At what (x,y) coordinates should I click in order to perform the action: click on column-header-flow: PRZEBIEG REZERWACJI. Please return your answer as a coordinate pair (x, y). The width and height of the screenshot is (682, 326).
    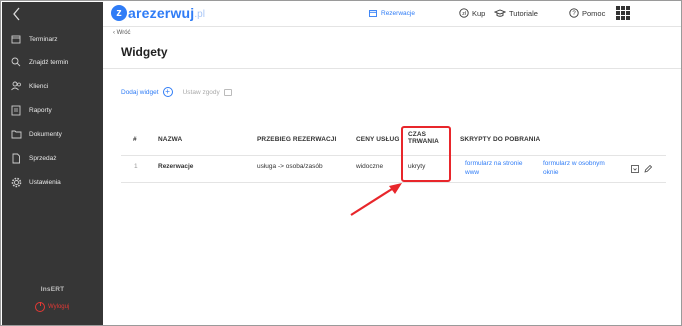
    Looking at the image, I should click on (297, 139).